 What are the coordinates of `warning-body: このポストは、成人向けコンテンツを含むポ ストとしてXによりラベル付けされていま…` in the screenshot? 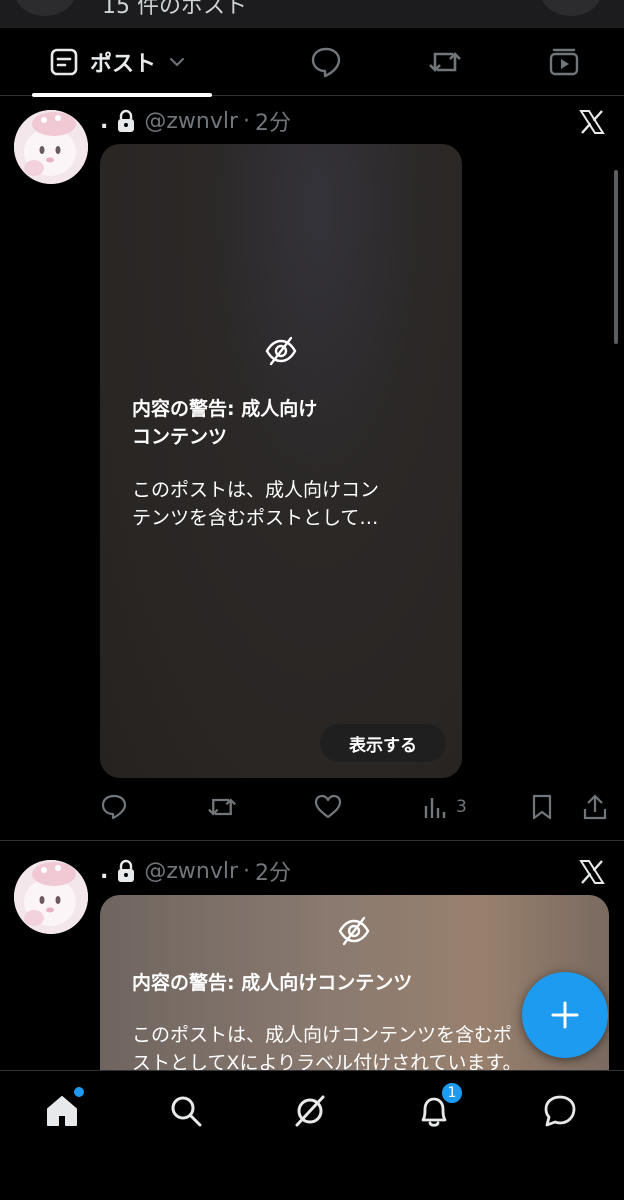 It's located at (327, 1045).